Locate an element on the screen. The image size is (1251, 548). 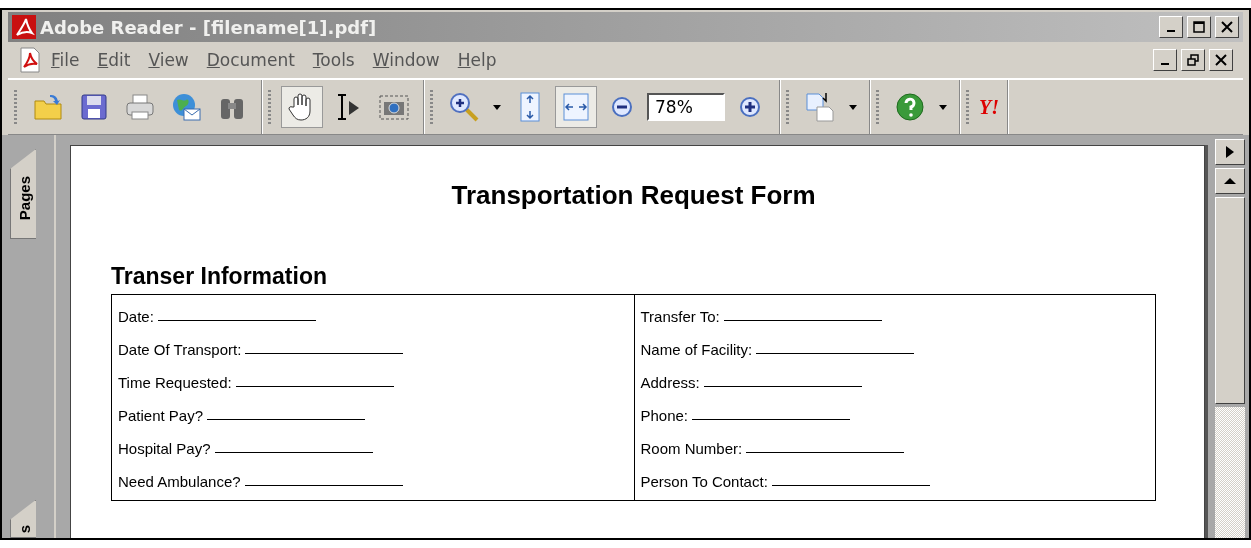
window-title: Adobe Reader - [filename[1].pdf] is located at coordinates (209, 27).